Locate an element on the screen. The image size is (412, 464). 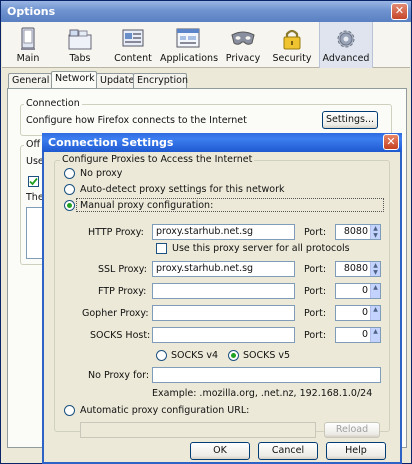
http-port-label: Port: is located at coordinates (315, 232).